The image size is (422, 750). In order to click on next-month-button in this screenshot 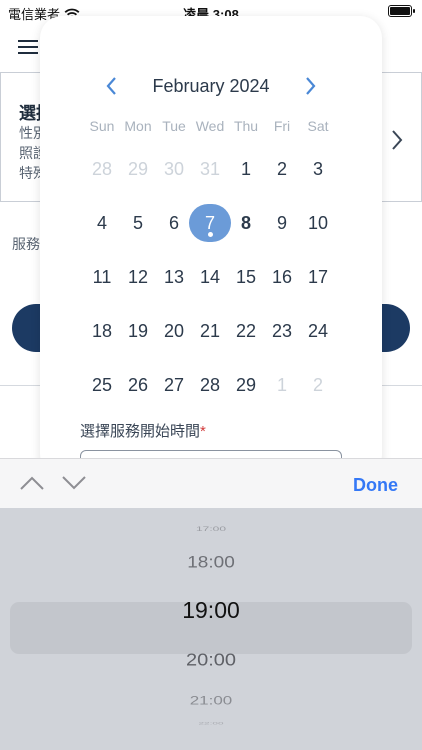, I will do `click(310, 86)`.